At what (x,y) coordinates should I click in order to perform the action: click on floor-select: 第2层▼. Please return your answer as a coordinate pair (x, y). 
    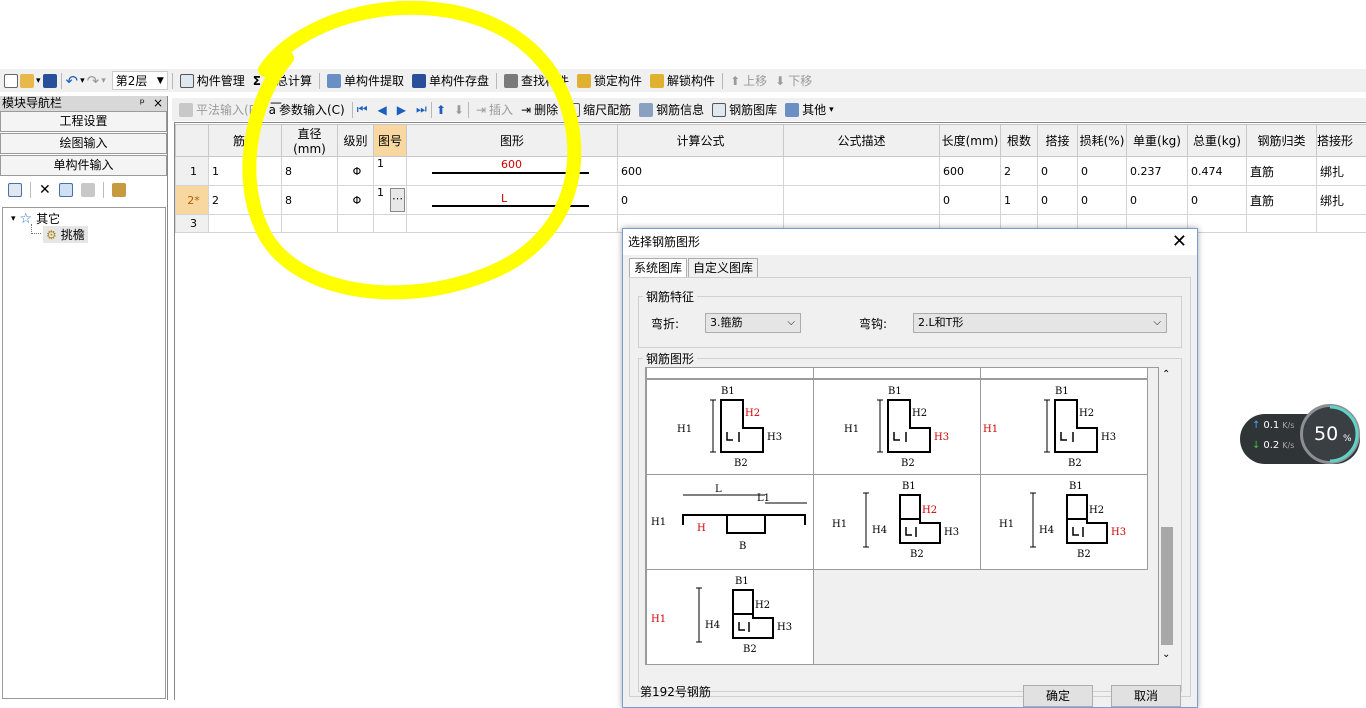
    Looking at the image, I should click on (140, 80).